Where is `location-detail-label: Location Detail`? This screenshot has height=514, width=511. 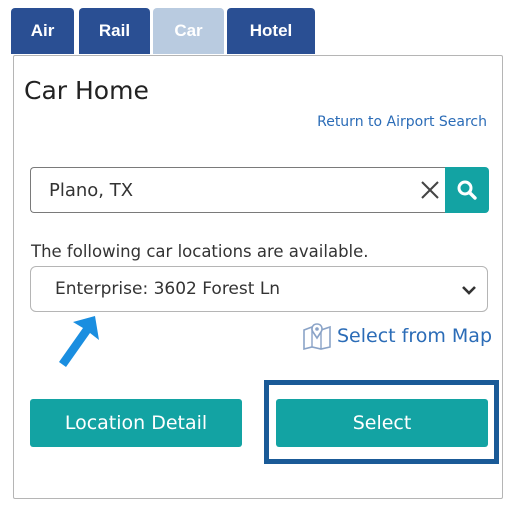 location-detail-label: Location Detail is located at coordinates (136, 423).